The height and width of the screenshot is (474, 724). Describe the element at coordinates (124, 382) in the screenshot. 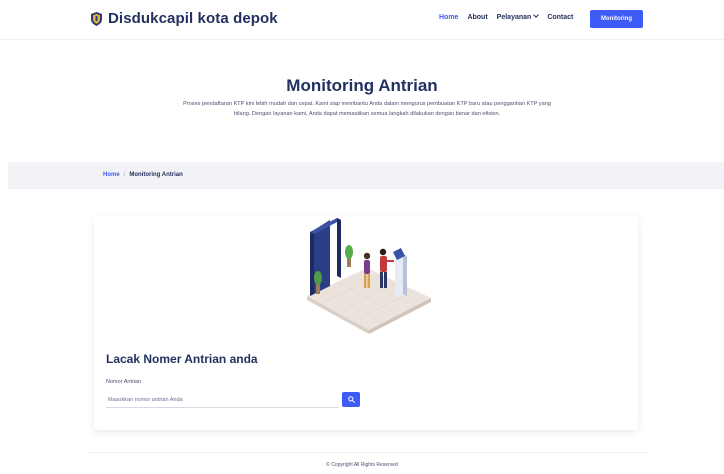

I see `queue-number-label: Nomor Antrian` at that location.